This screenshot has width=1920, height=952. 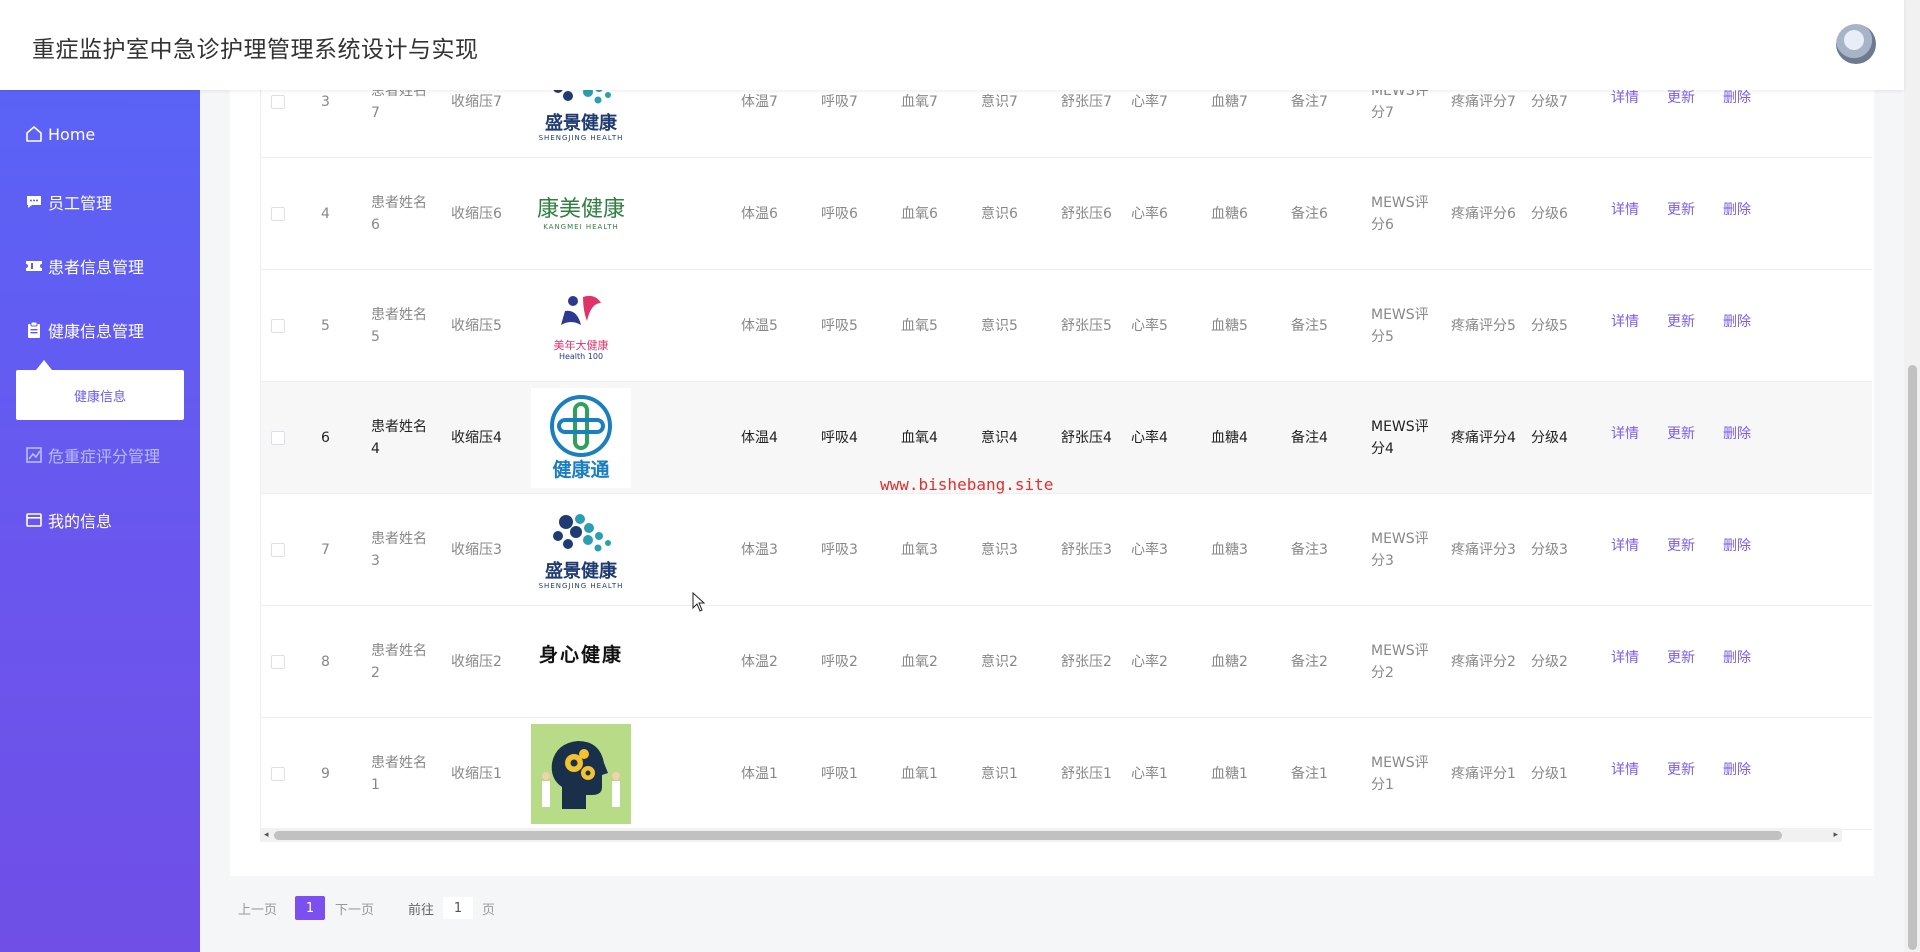 What do you see at coordinates (1549, 102) in the screenshot?
I see `cell-text: 分级7` at bounding box center [1549, 102].